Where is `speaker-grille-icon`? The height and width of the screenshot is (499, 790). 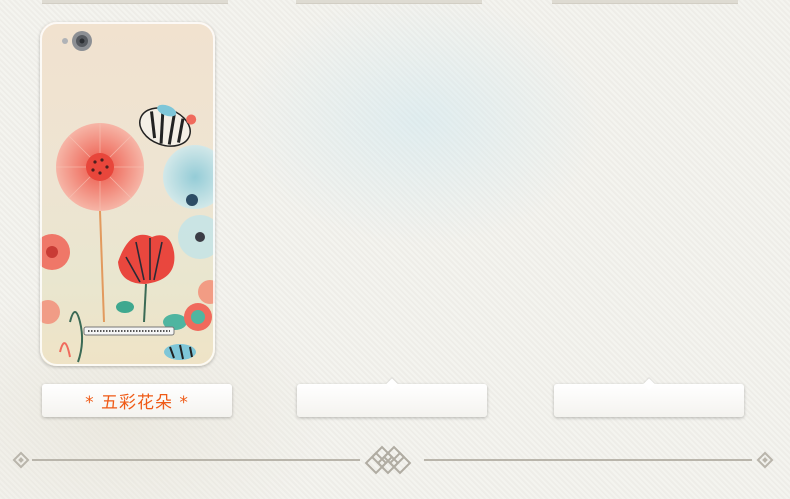
speaker-grille-icon is located at coordinates (129, 331).